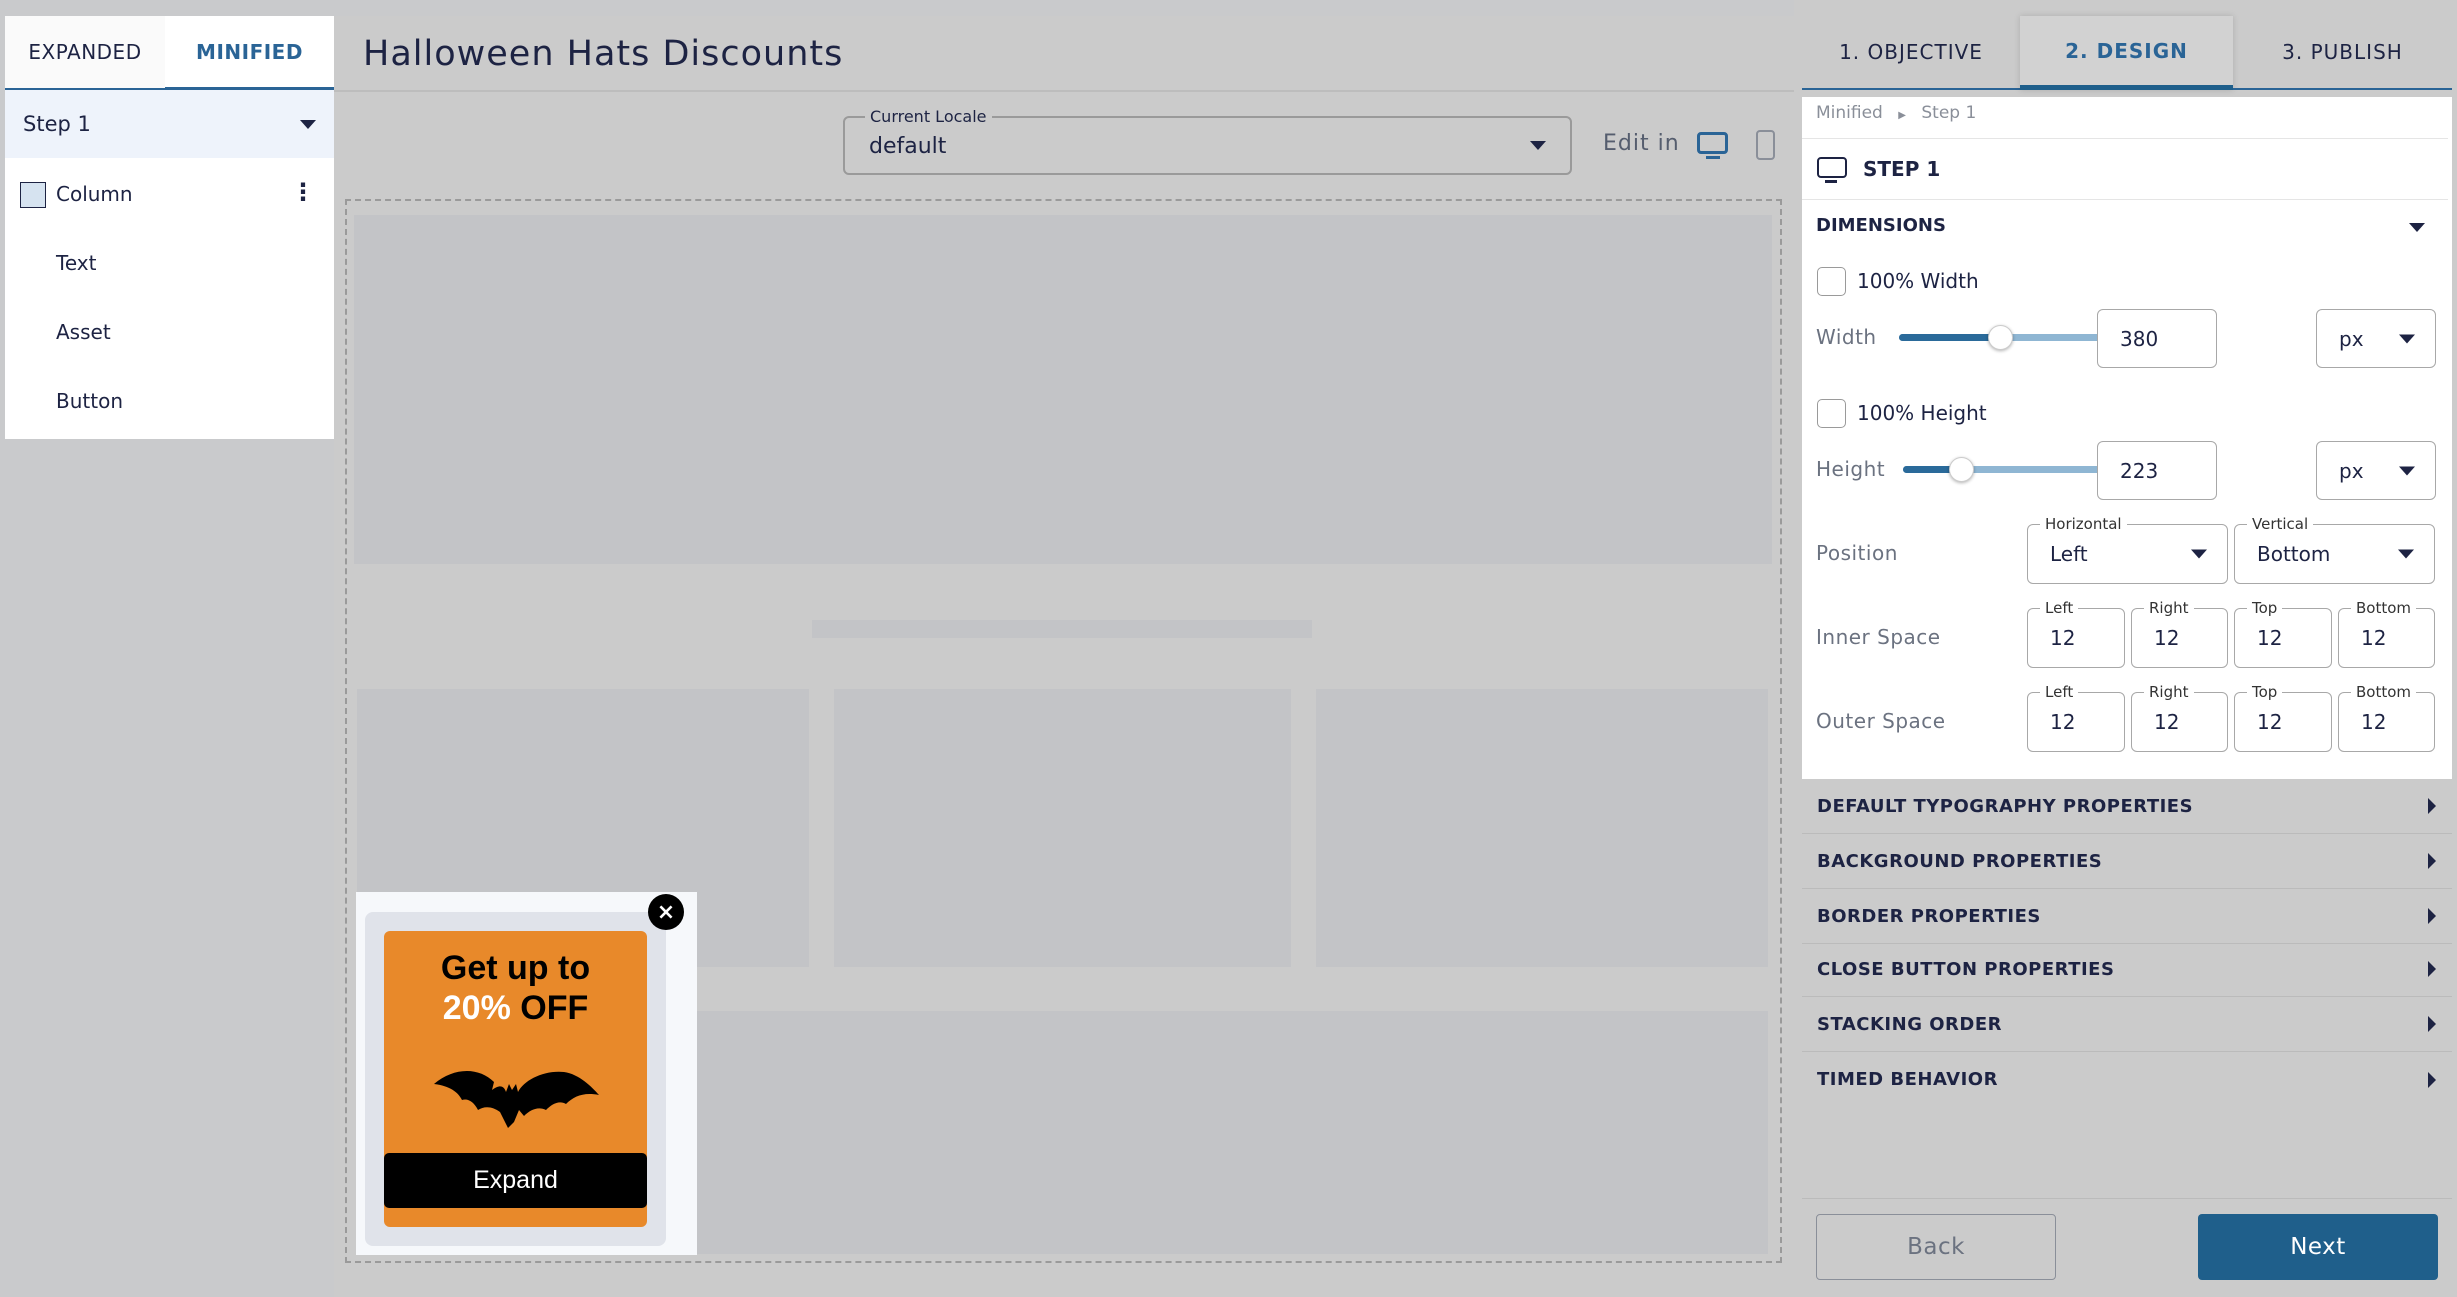 This screenshot has width=2457, height=1297. Describe the element at coordinates (85, 53) in the screenshot. I see `tab-expanded: EXPANDED` at that location.